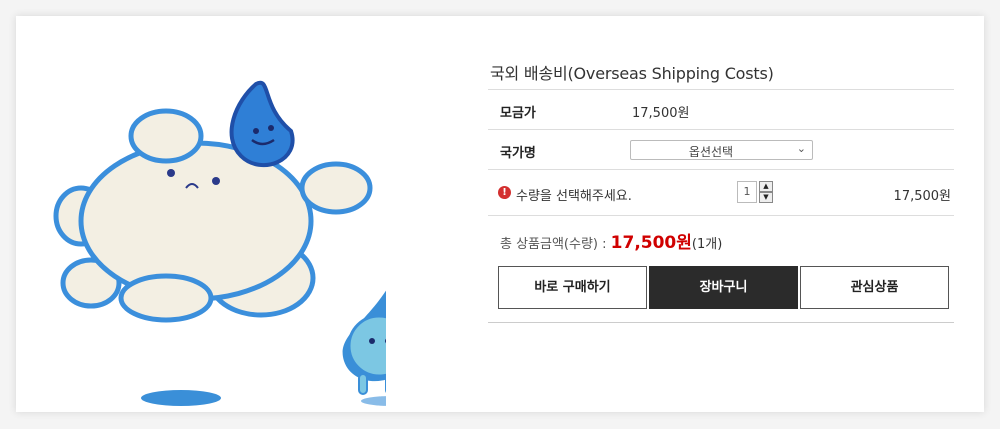 This screenshot has width=1000, height=429. I want to click on product-title: 국외 배송비(Overseas Shipping Costs), so click(632, 73).